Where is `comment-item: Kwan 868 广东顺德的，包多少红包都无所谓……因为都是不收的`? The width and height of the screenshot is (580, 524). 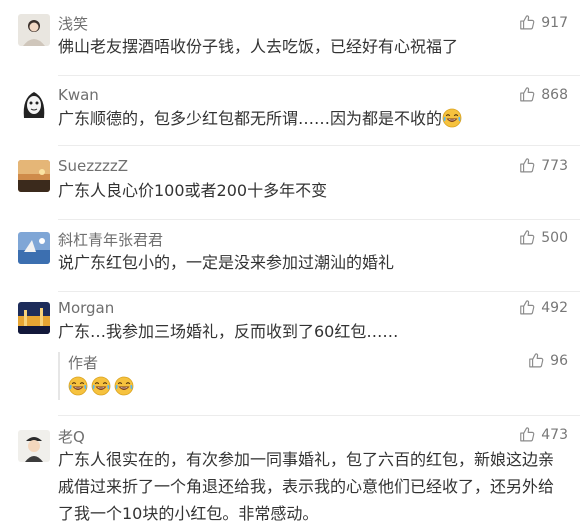
comment-item: Kwan 868 广东顺德的，包多少红包都无所谓……因为都是不收的 is located at coordinates (290, 111).